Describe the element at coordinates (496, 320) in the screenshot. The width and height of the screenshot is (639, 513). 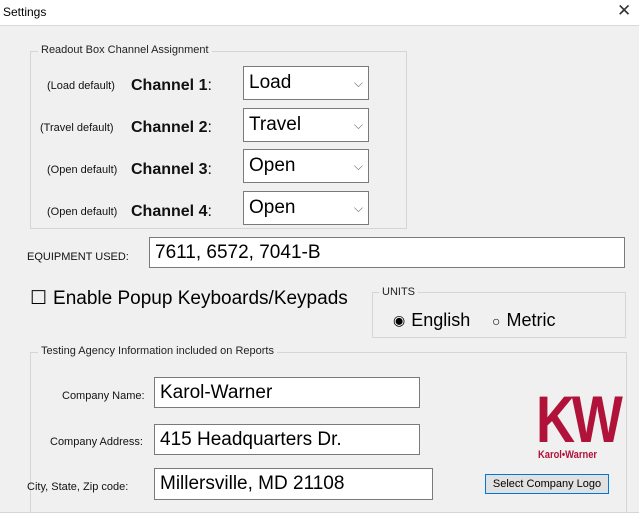
I see `radio-unselected-icon: ○` at that location.